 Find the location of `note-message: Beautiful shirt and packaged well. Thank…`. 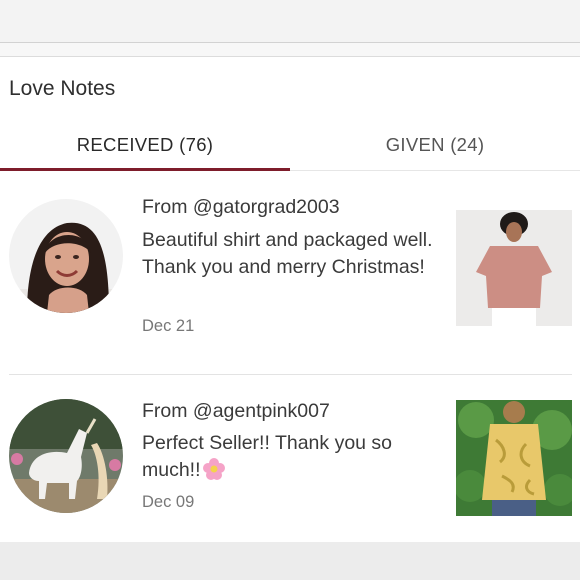

note-message: Beautiful shirt and packaged well. Thank… is located at coordinates (287, 253).